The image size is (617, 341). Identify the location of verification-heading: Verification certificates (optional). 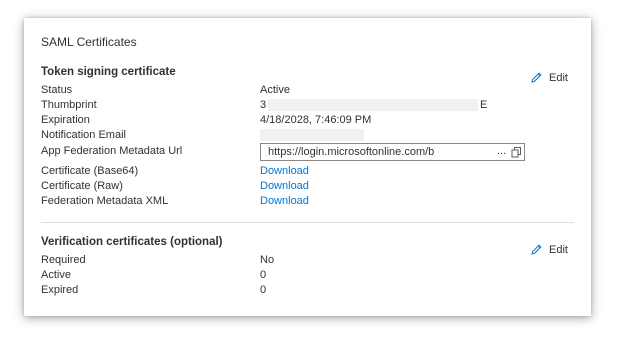
(132, 242).